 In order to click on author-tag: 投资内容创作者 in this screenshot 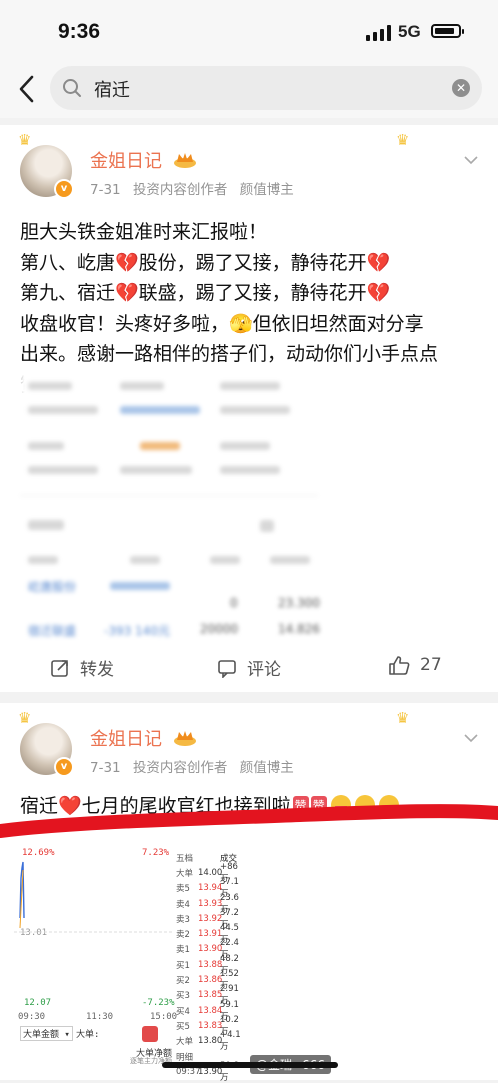, I will do `click(180, 190)`.